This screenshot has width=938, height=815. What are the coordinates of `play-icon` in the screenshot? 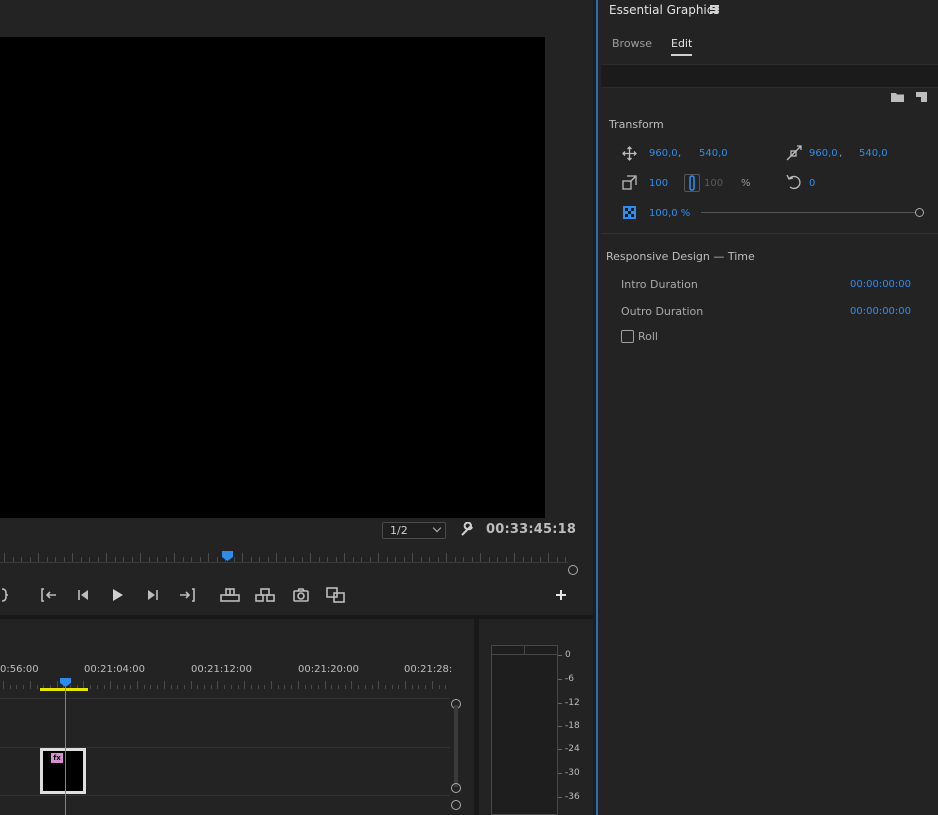 It's located at (117, 595).